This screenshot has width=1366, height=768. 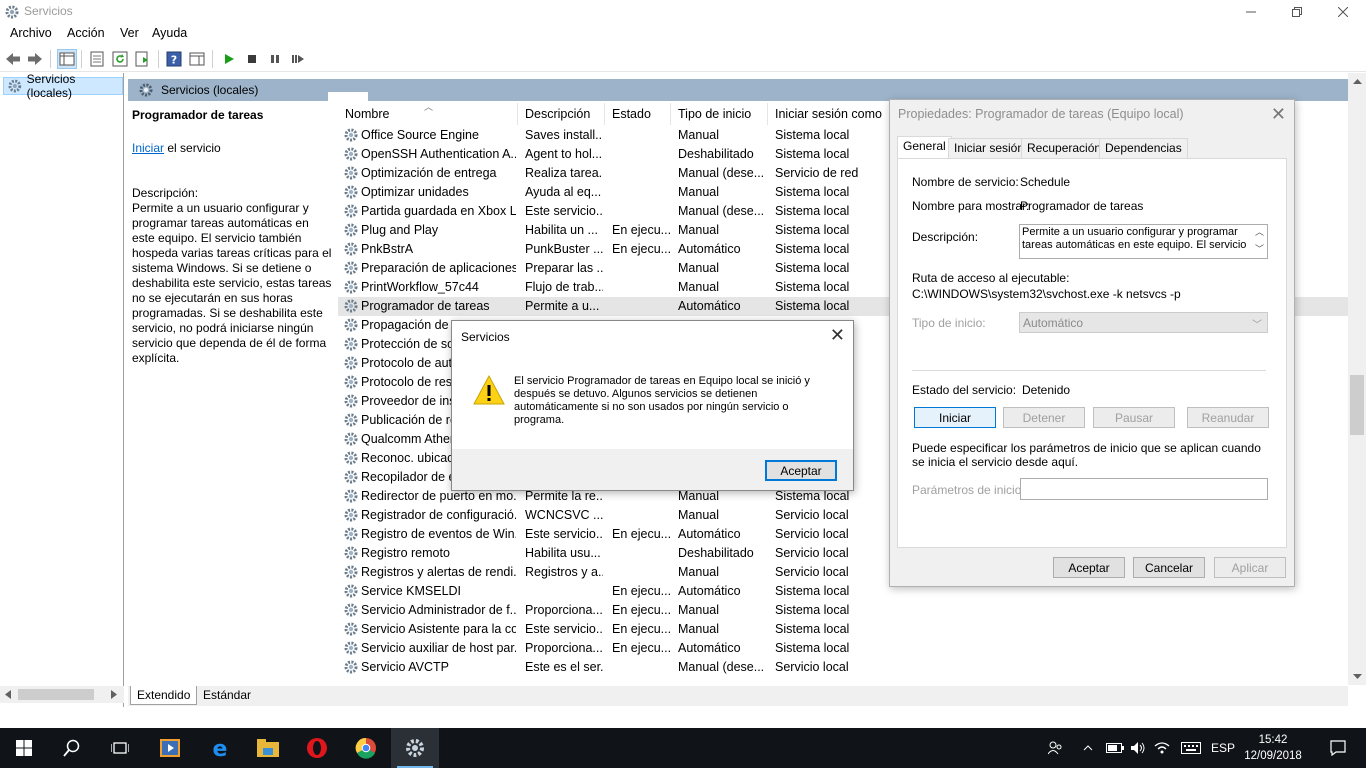 I want to click on task-view-button, so click(x=120, y=748).